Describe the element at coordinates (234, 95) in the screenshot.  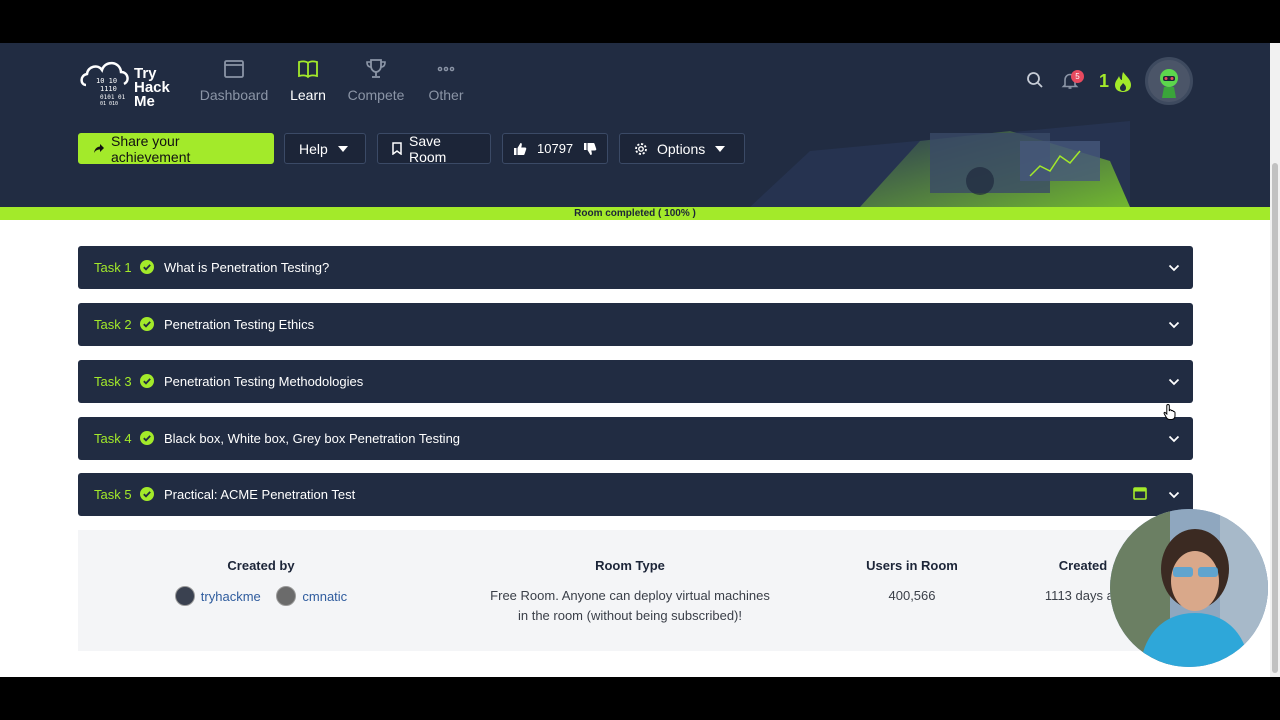
I see `nav-dashboard-label: Dashboard` at that location.